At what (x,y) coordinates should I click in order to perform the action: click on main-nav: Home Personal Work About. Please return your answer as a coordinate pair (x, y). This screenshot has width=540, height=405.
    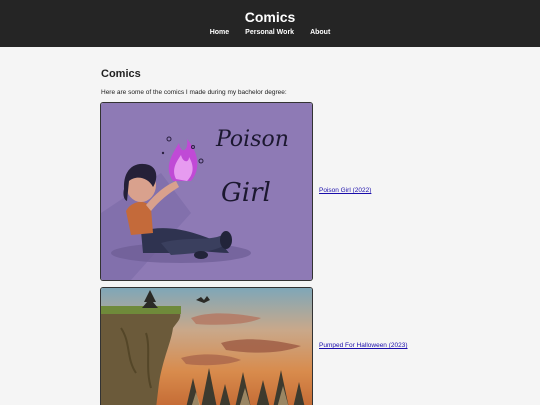
    Looking at the image, I should click on (270, 33).